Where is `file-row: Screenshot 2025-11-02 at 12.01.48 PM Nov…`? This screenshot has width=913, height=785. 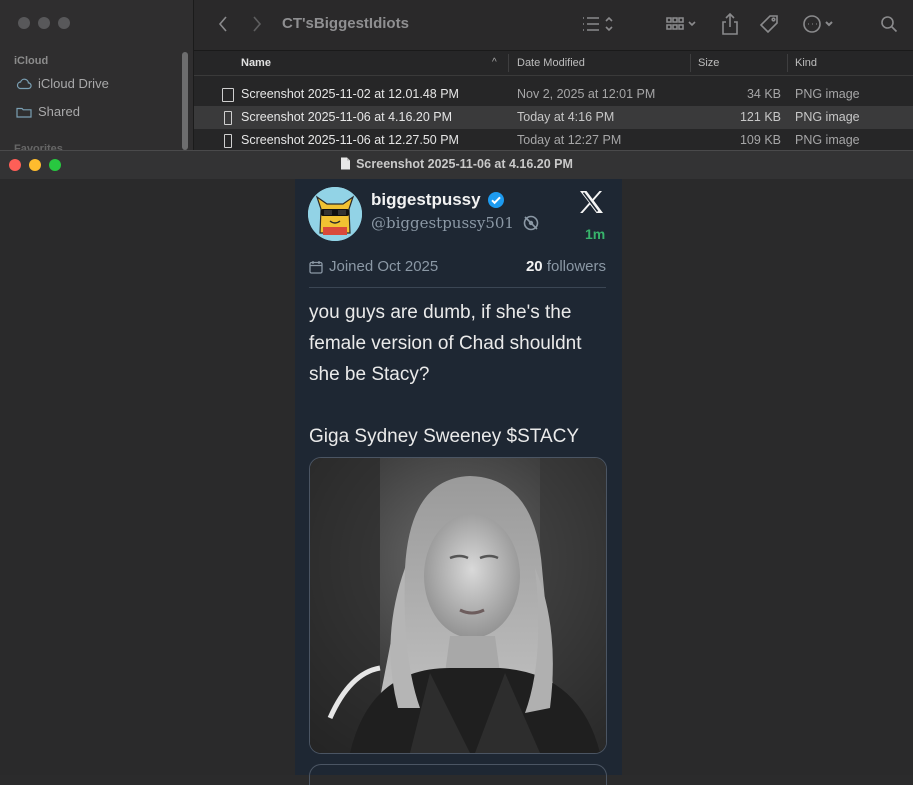
file-row: Screenshot 2025-11-02 at 12.01.48 PM Nov… is located at coordinates (553, 94).